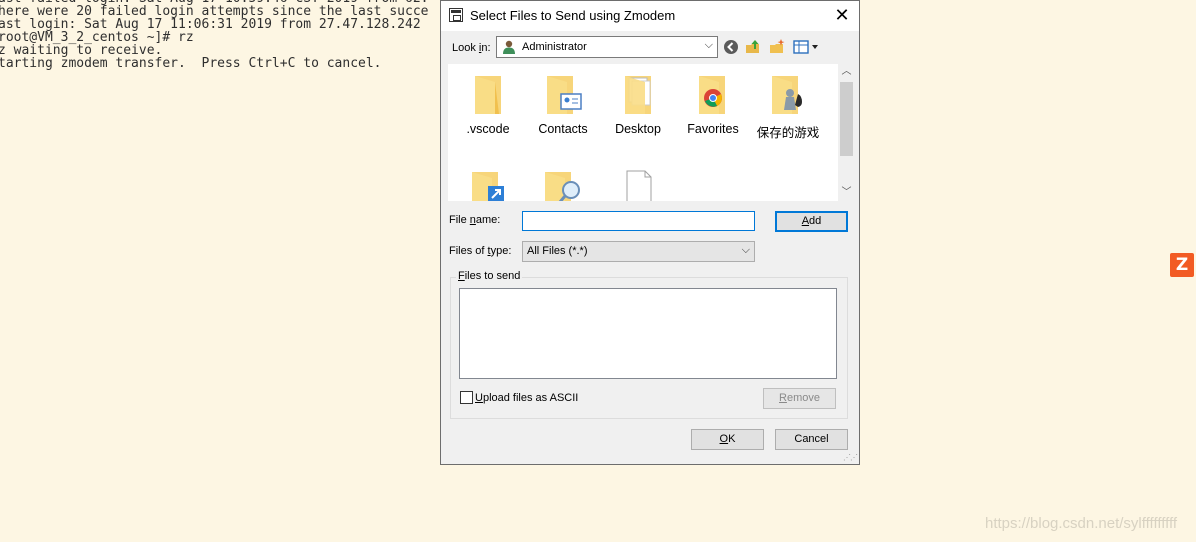 Image resolution: width=1196 pixels, height=542 pixels. I want to click on folder-icon, so click(488, 95).